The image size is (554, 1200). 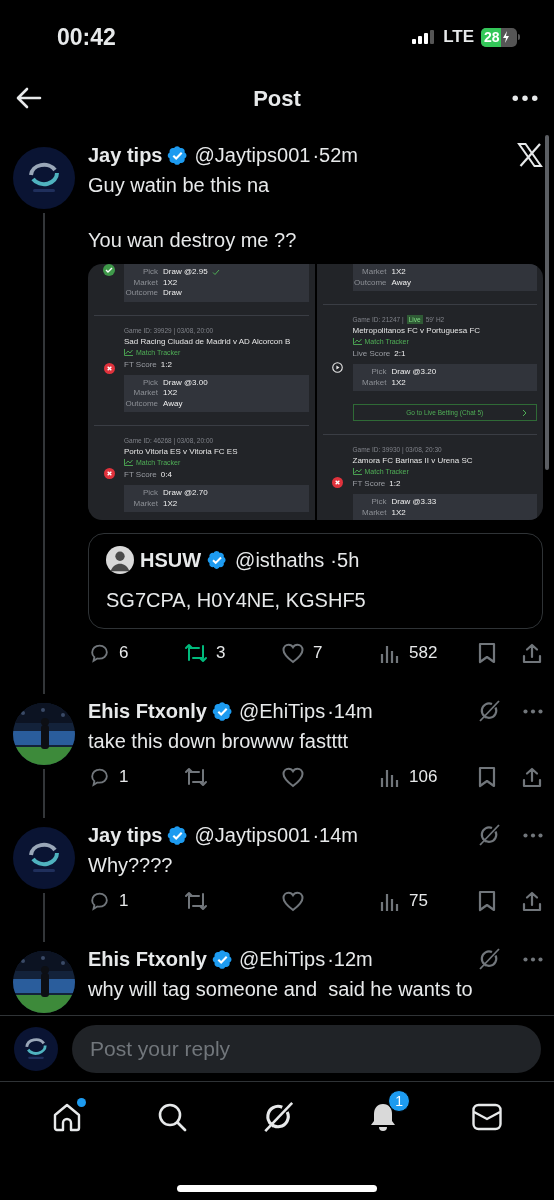 What do you see at coordinates (547, 302) in the screenshot?
I see `scrollbar` at bounding box center [547, 302].